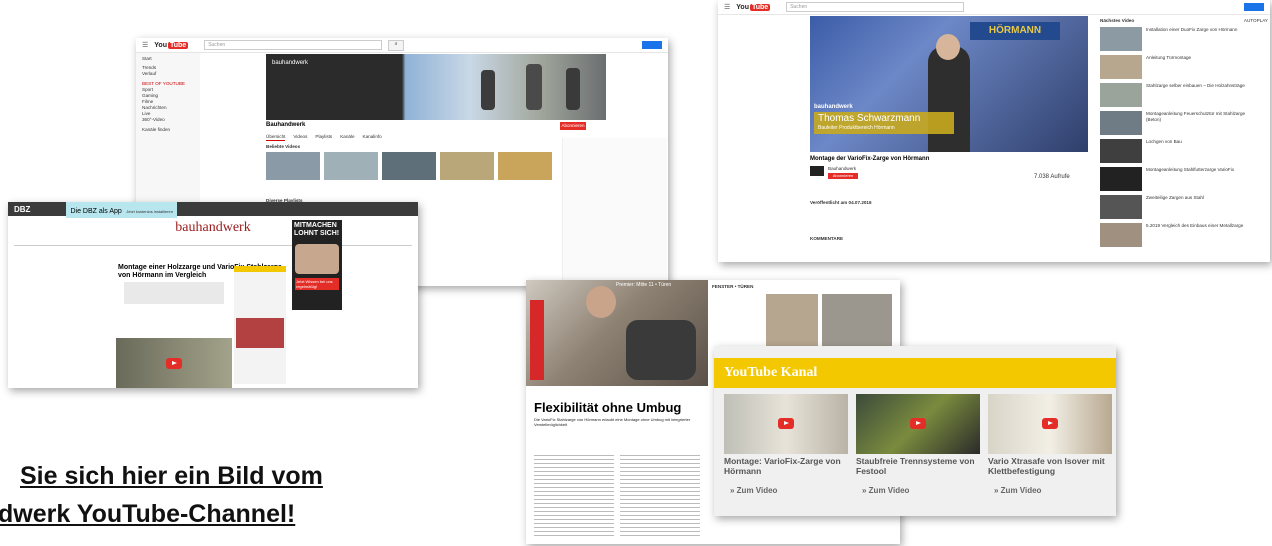 This screenshot has width=1272, height=546. What do you see at coordinates (856, 128) in the screenshot?
I see `lower-third-subtitle: Bauleiter Produktbereich Hörmann` at bounding box center [856, 128].